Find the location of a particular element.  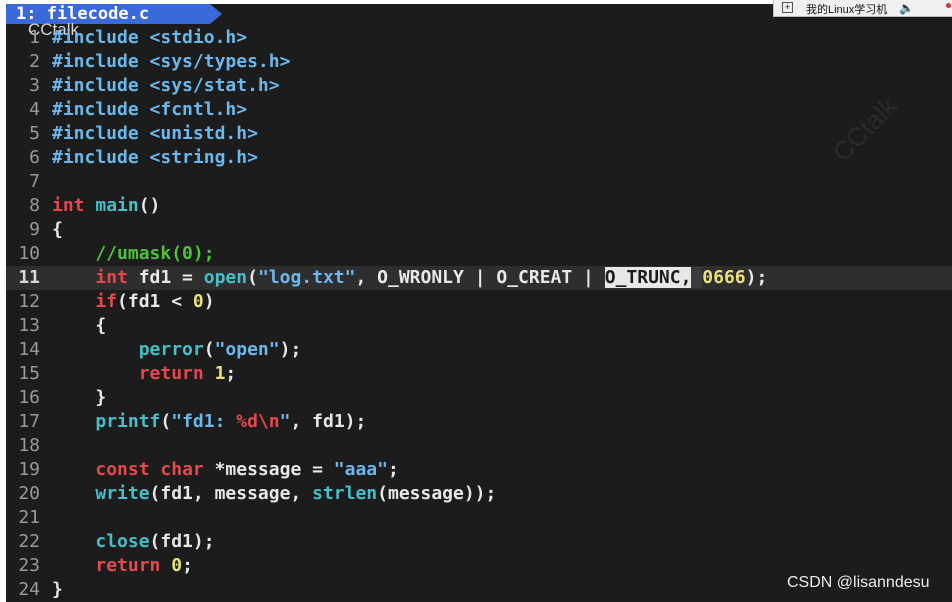

code-token: printf is located at coordinates (128, 421).